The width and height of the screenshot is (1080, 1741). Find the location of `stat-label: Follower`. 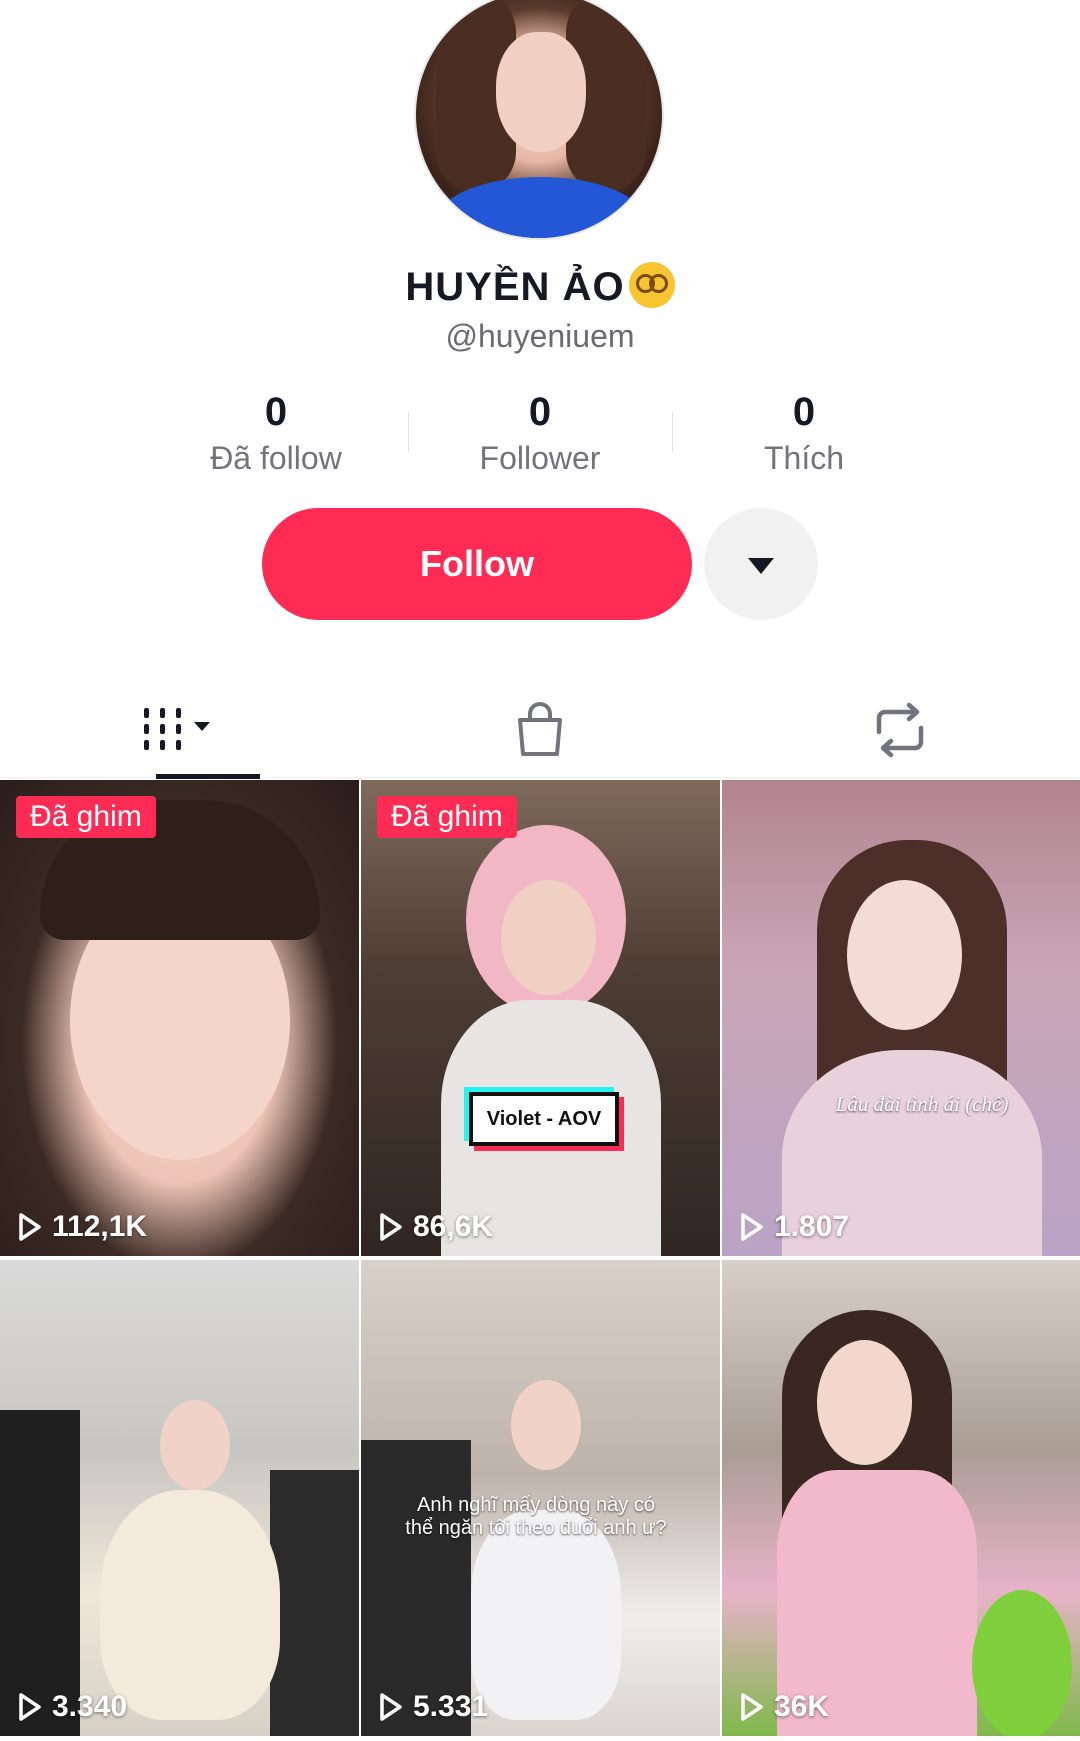

stat-label: Follower is located at coordinates (540, 458).